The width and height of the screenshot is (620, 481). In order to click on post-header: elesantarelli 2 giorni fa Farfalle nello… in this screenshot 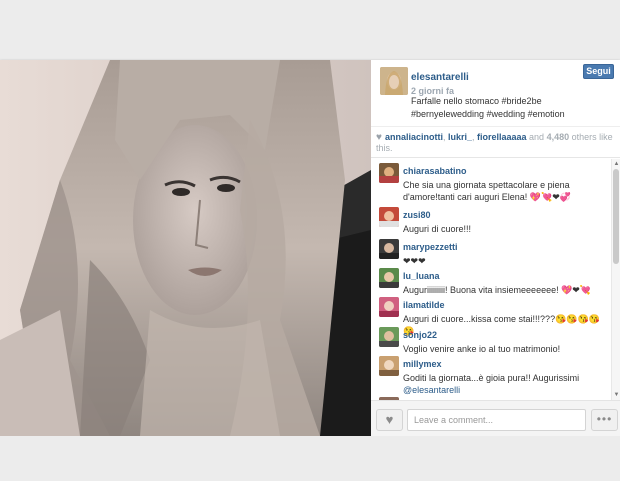, I will do `click(495, 93)`.